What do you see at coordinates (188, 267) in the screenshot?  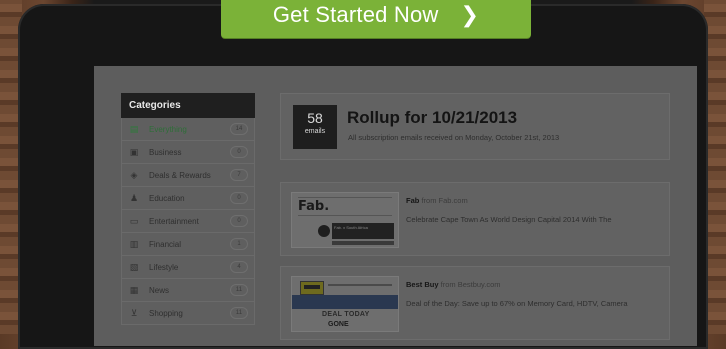 I see `sidebar-item-lifestyle: ▧ Lifestyle 4` at bounding box center [188, 267].